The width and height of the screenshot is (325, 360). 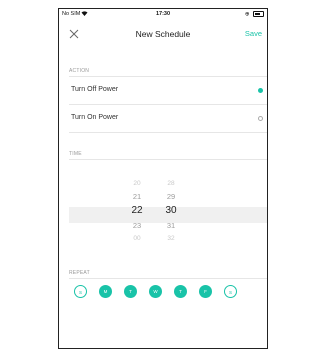 I want to click on radio-unselected-icon, so click(x=260, y=118).